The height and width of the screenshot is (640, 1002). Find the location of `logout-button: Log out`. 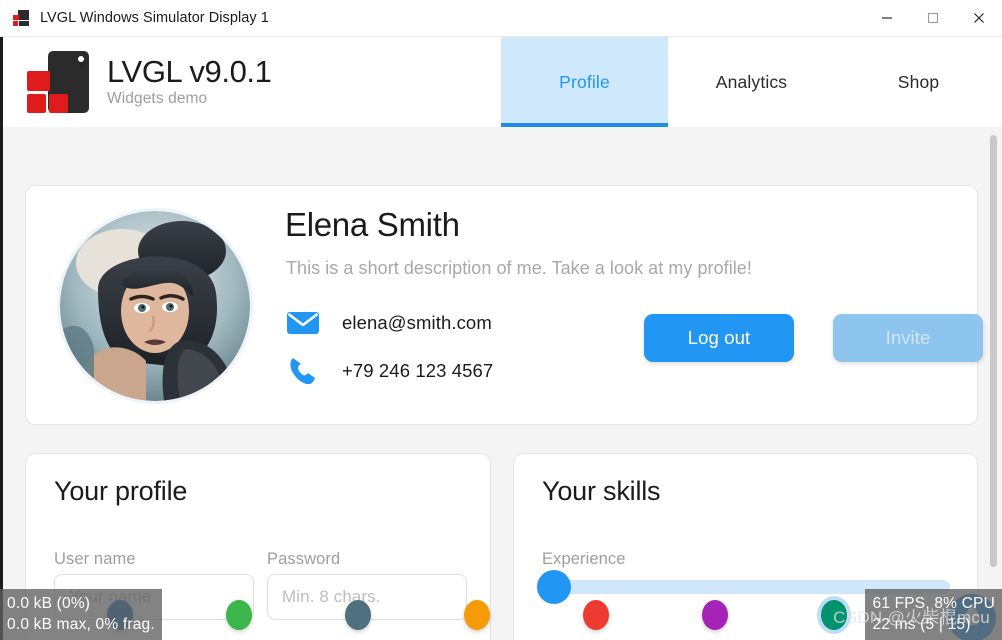

logout-button: Log out is located at coordinates (719, 338).